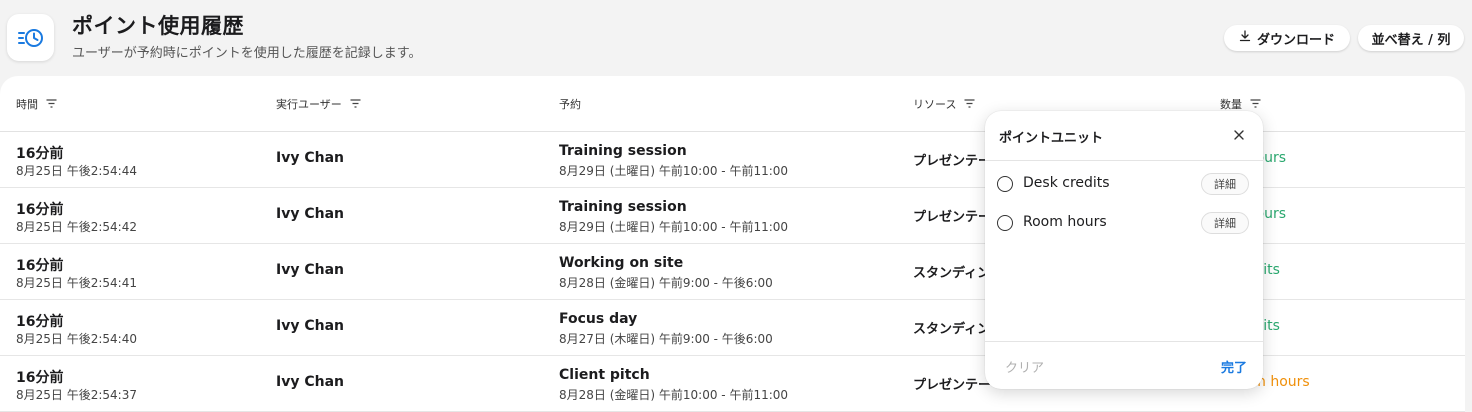 The height and width of the screenshot is (412, 1472). I want to click on column-header-resource: リソース, so click(944, 104).